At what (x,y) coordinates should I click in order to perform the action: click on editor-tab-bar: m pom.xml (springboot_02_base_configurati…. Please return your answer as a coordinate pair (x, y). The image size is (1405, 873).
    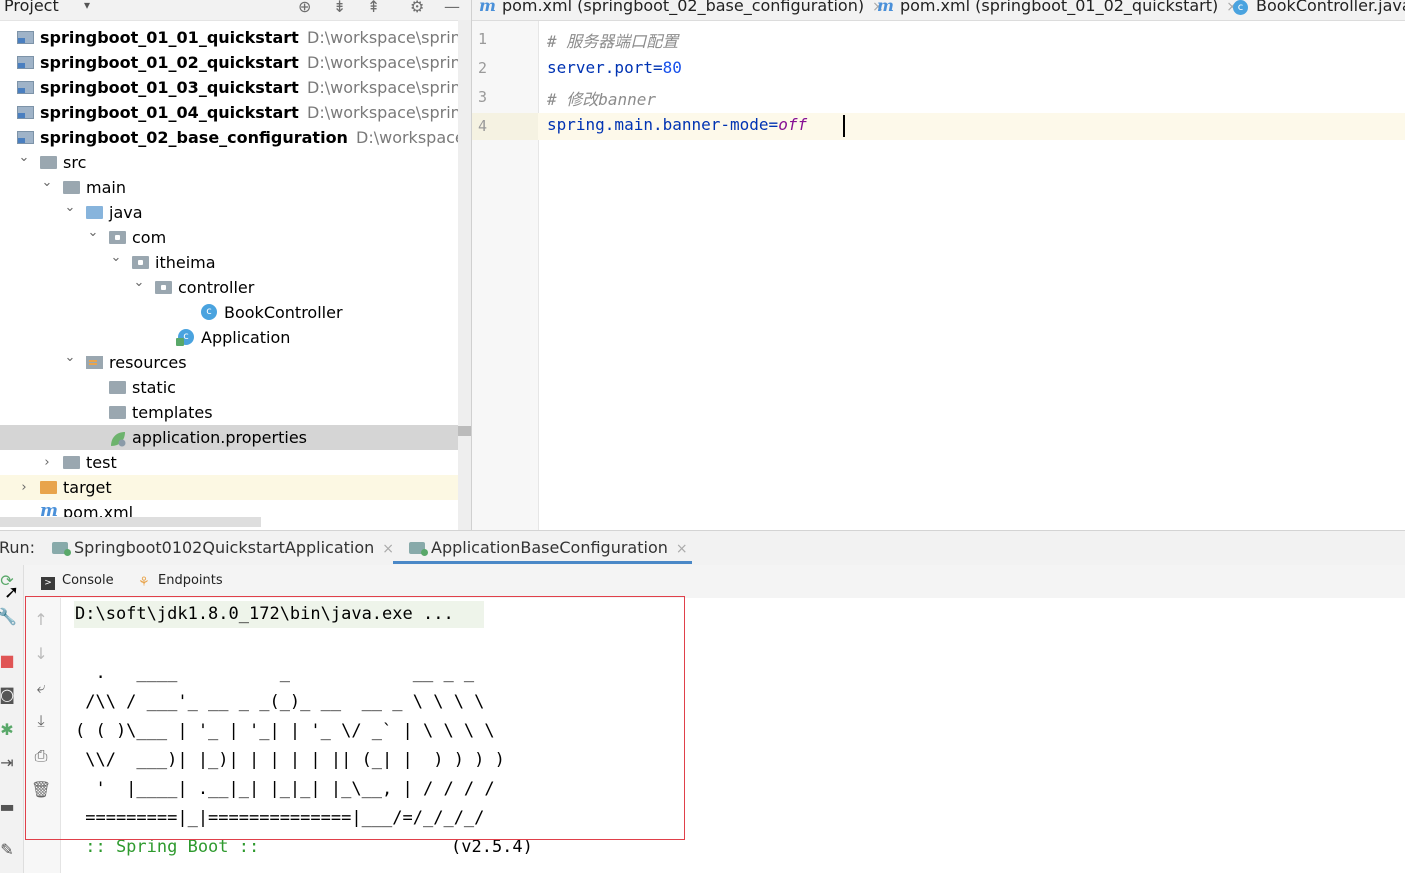
    Looking at the image, I should click on (938, 10).